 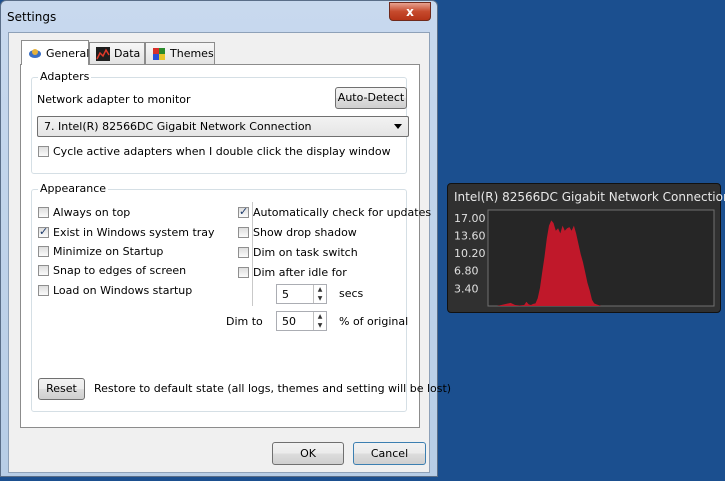 I want to click on tab-themes-label: Themes, so click(x=192, y=53).